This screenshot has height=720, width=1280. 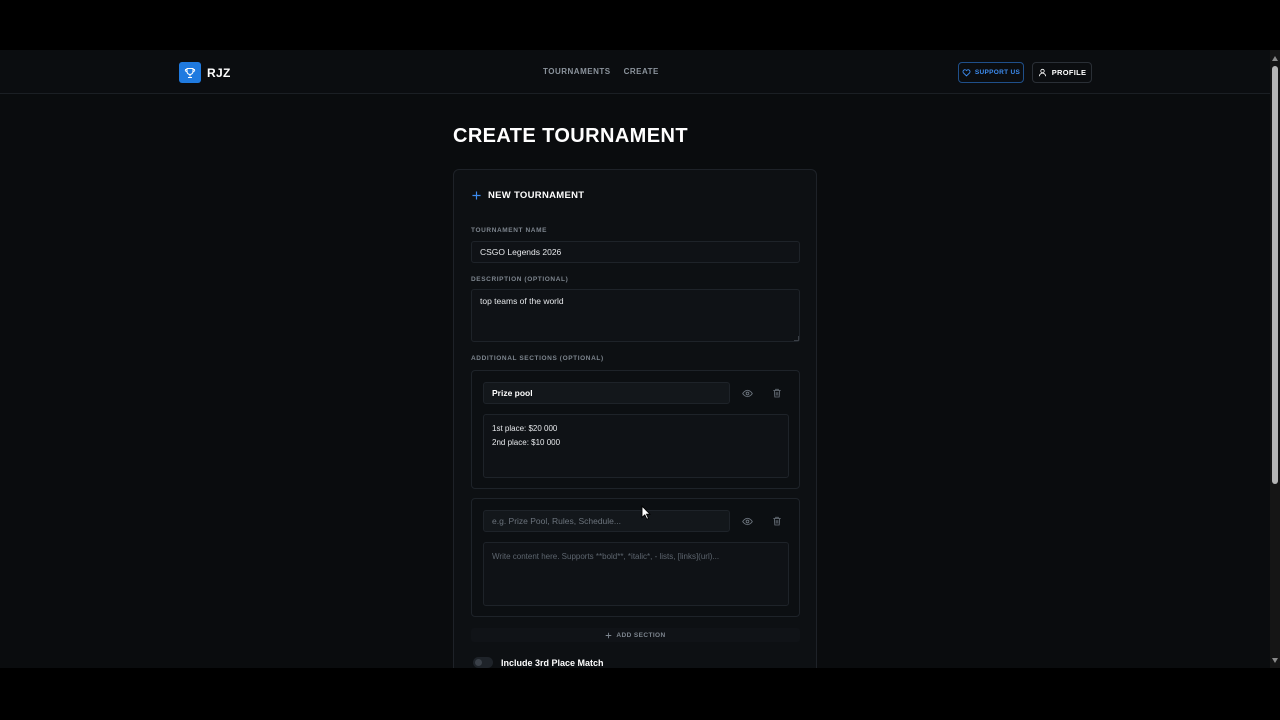 I want to click on nav-link-create: CREATE, so click(x=641, y=71).